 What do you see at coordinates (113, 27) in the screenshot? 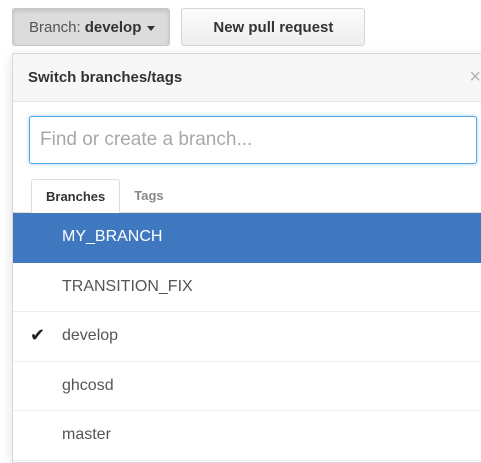
I see `current-branch-name: develop` at bounding box center [113, 27].